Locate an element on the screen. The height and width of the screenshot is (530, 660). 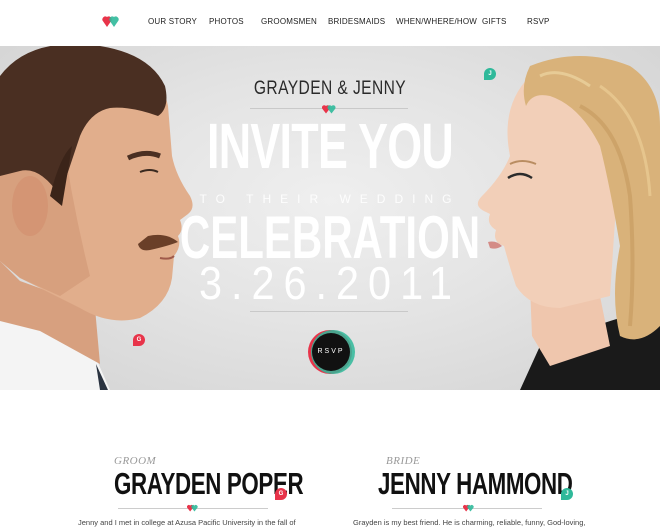
groom-hearts-icon is located at coordinates (192, 508).